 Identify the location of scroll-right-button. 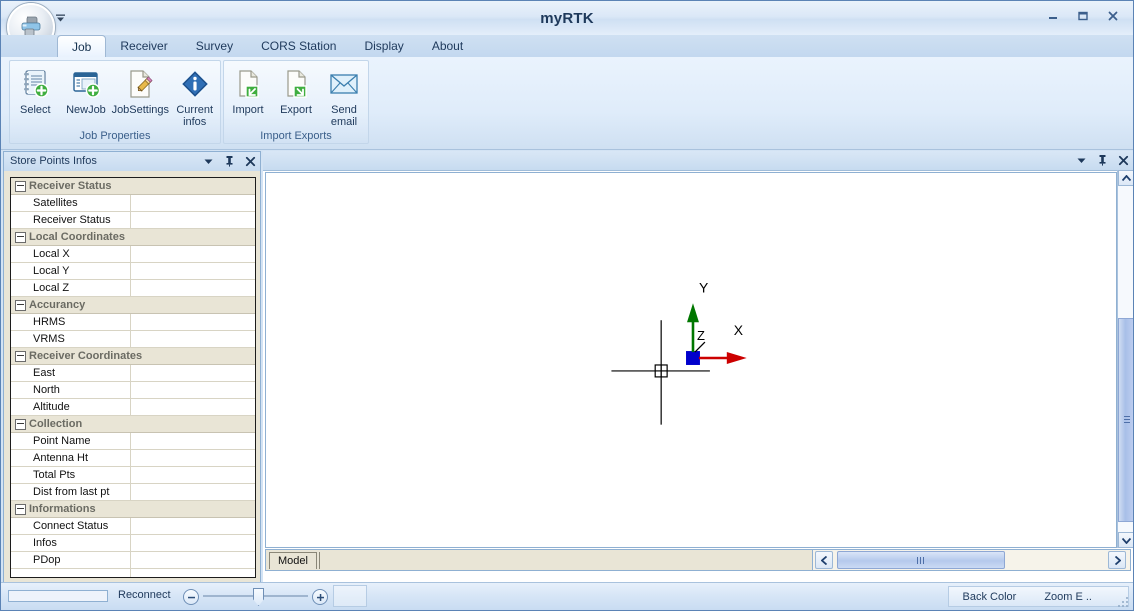
(1117, 560).